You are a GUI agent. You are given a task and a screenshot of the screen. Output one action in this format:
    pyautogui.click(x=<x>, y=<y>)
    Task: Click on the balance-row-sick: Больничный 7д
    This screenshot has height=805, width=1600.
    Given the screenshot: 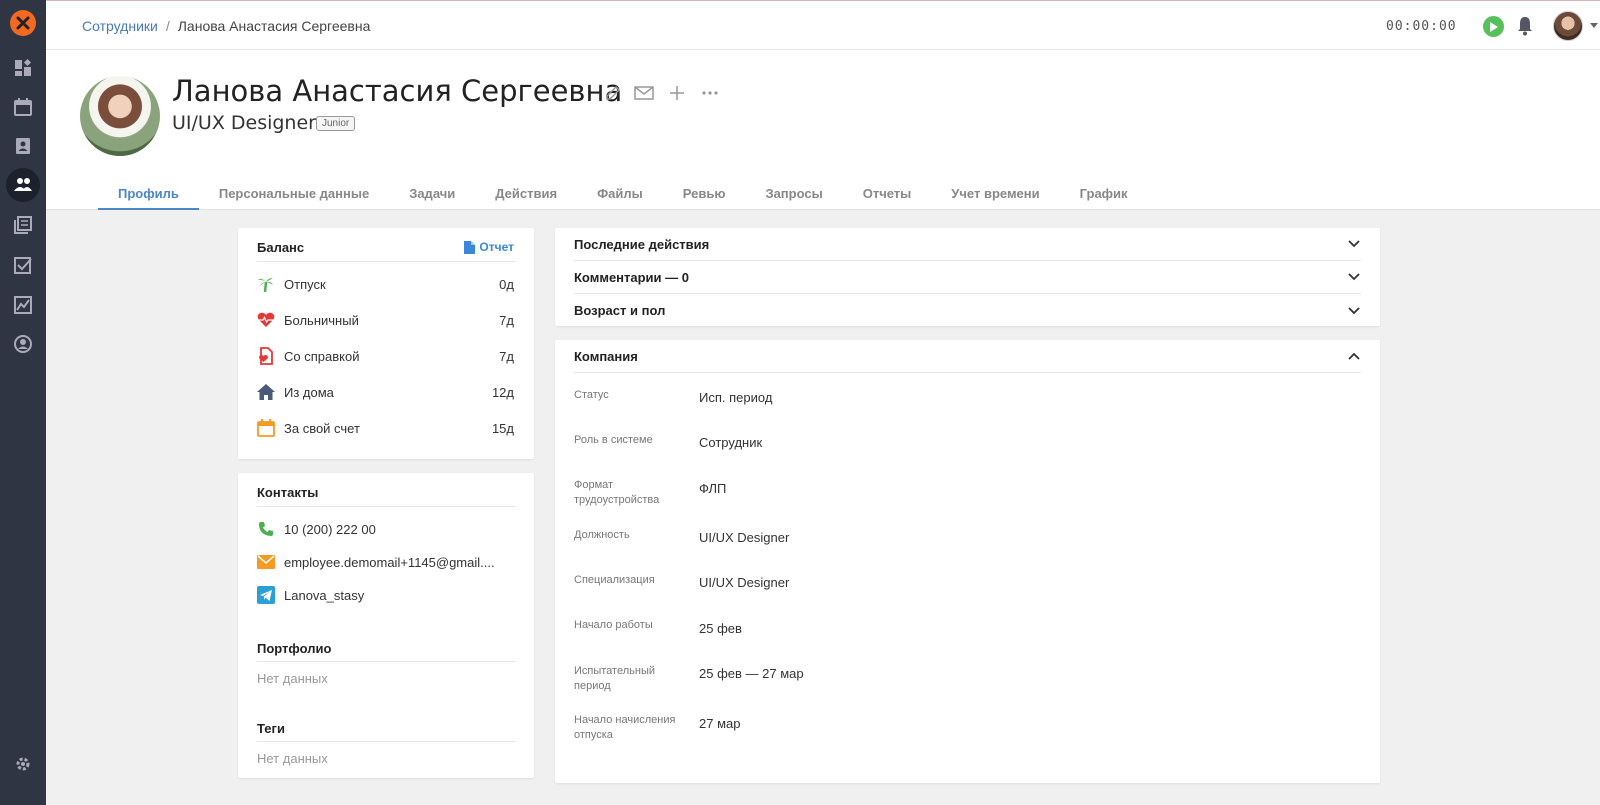 What is the action you would take?
    pyautogui.click(x=385, y=320)
    